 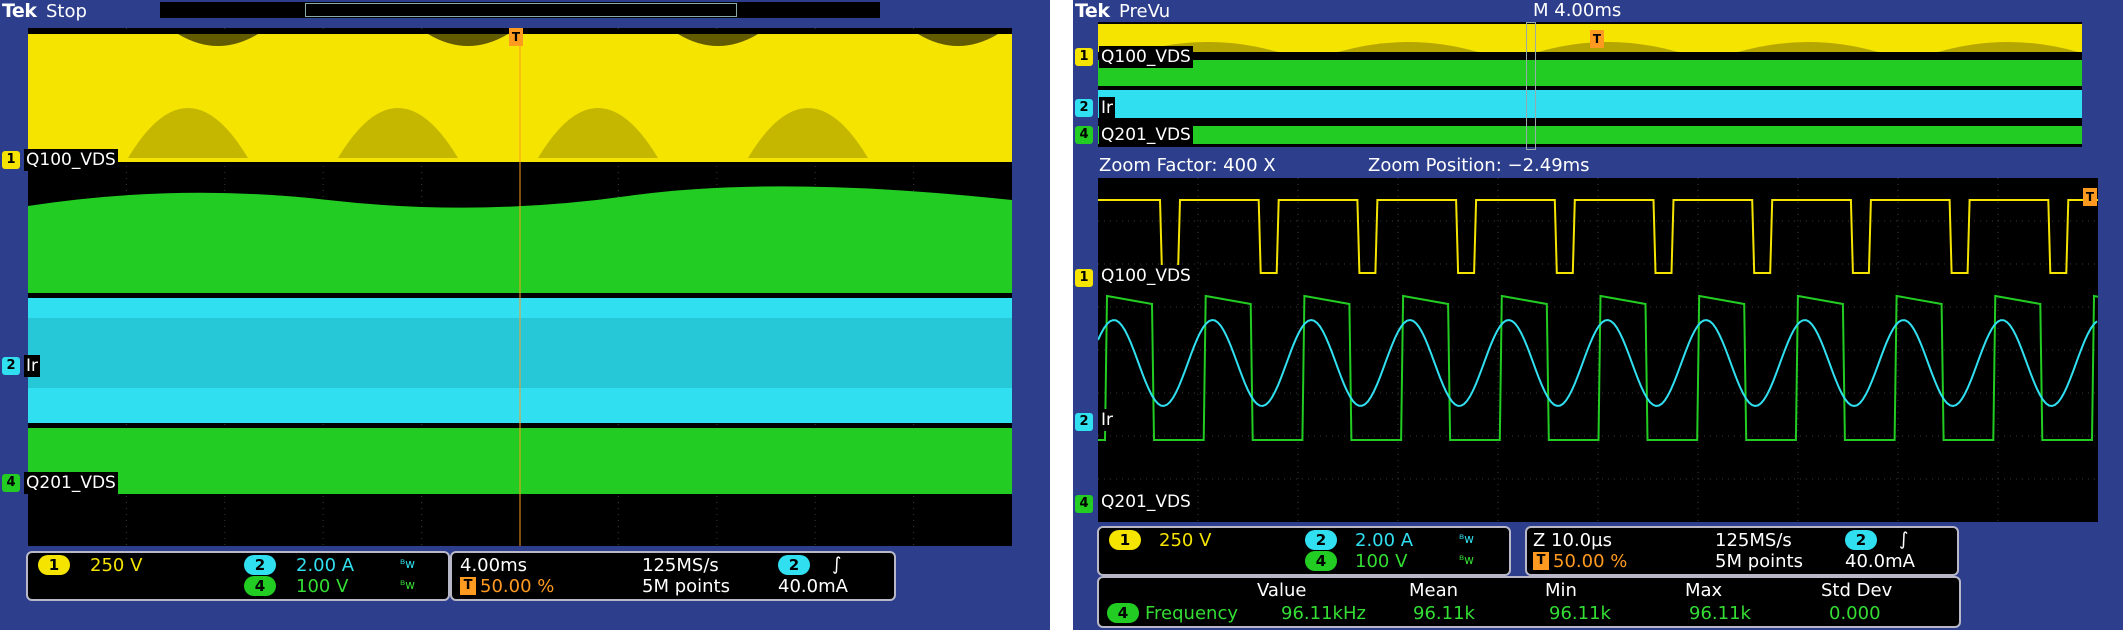 What do you see at coordinates (71, 483) in the screenshot?
I see `ch4-label: Q201_VDS` at bounding box center [71, 483].